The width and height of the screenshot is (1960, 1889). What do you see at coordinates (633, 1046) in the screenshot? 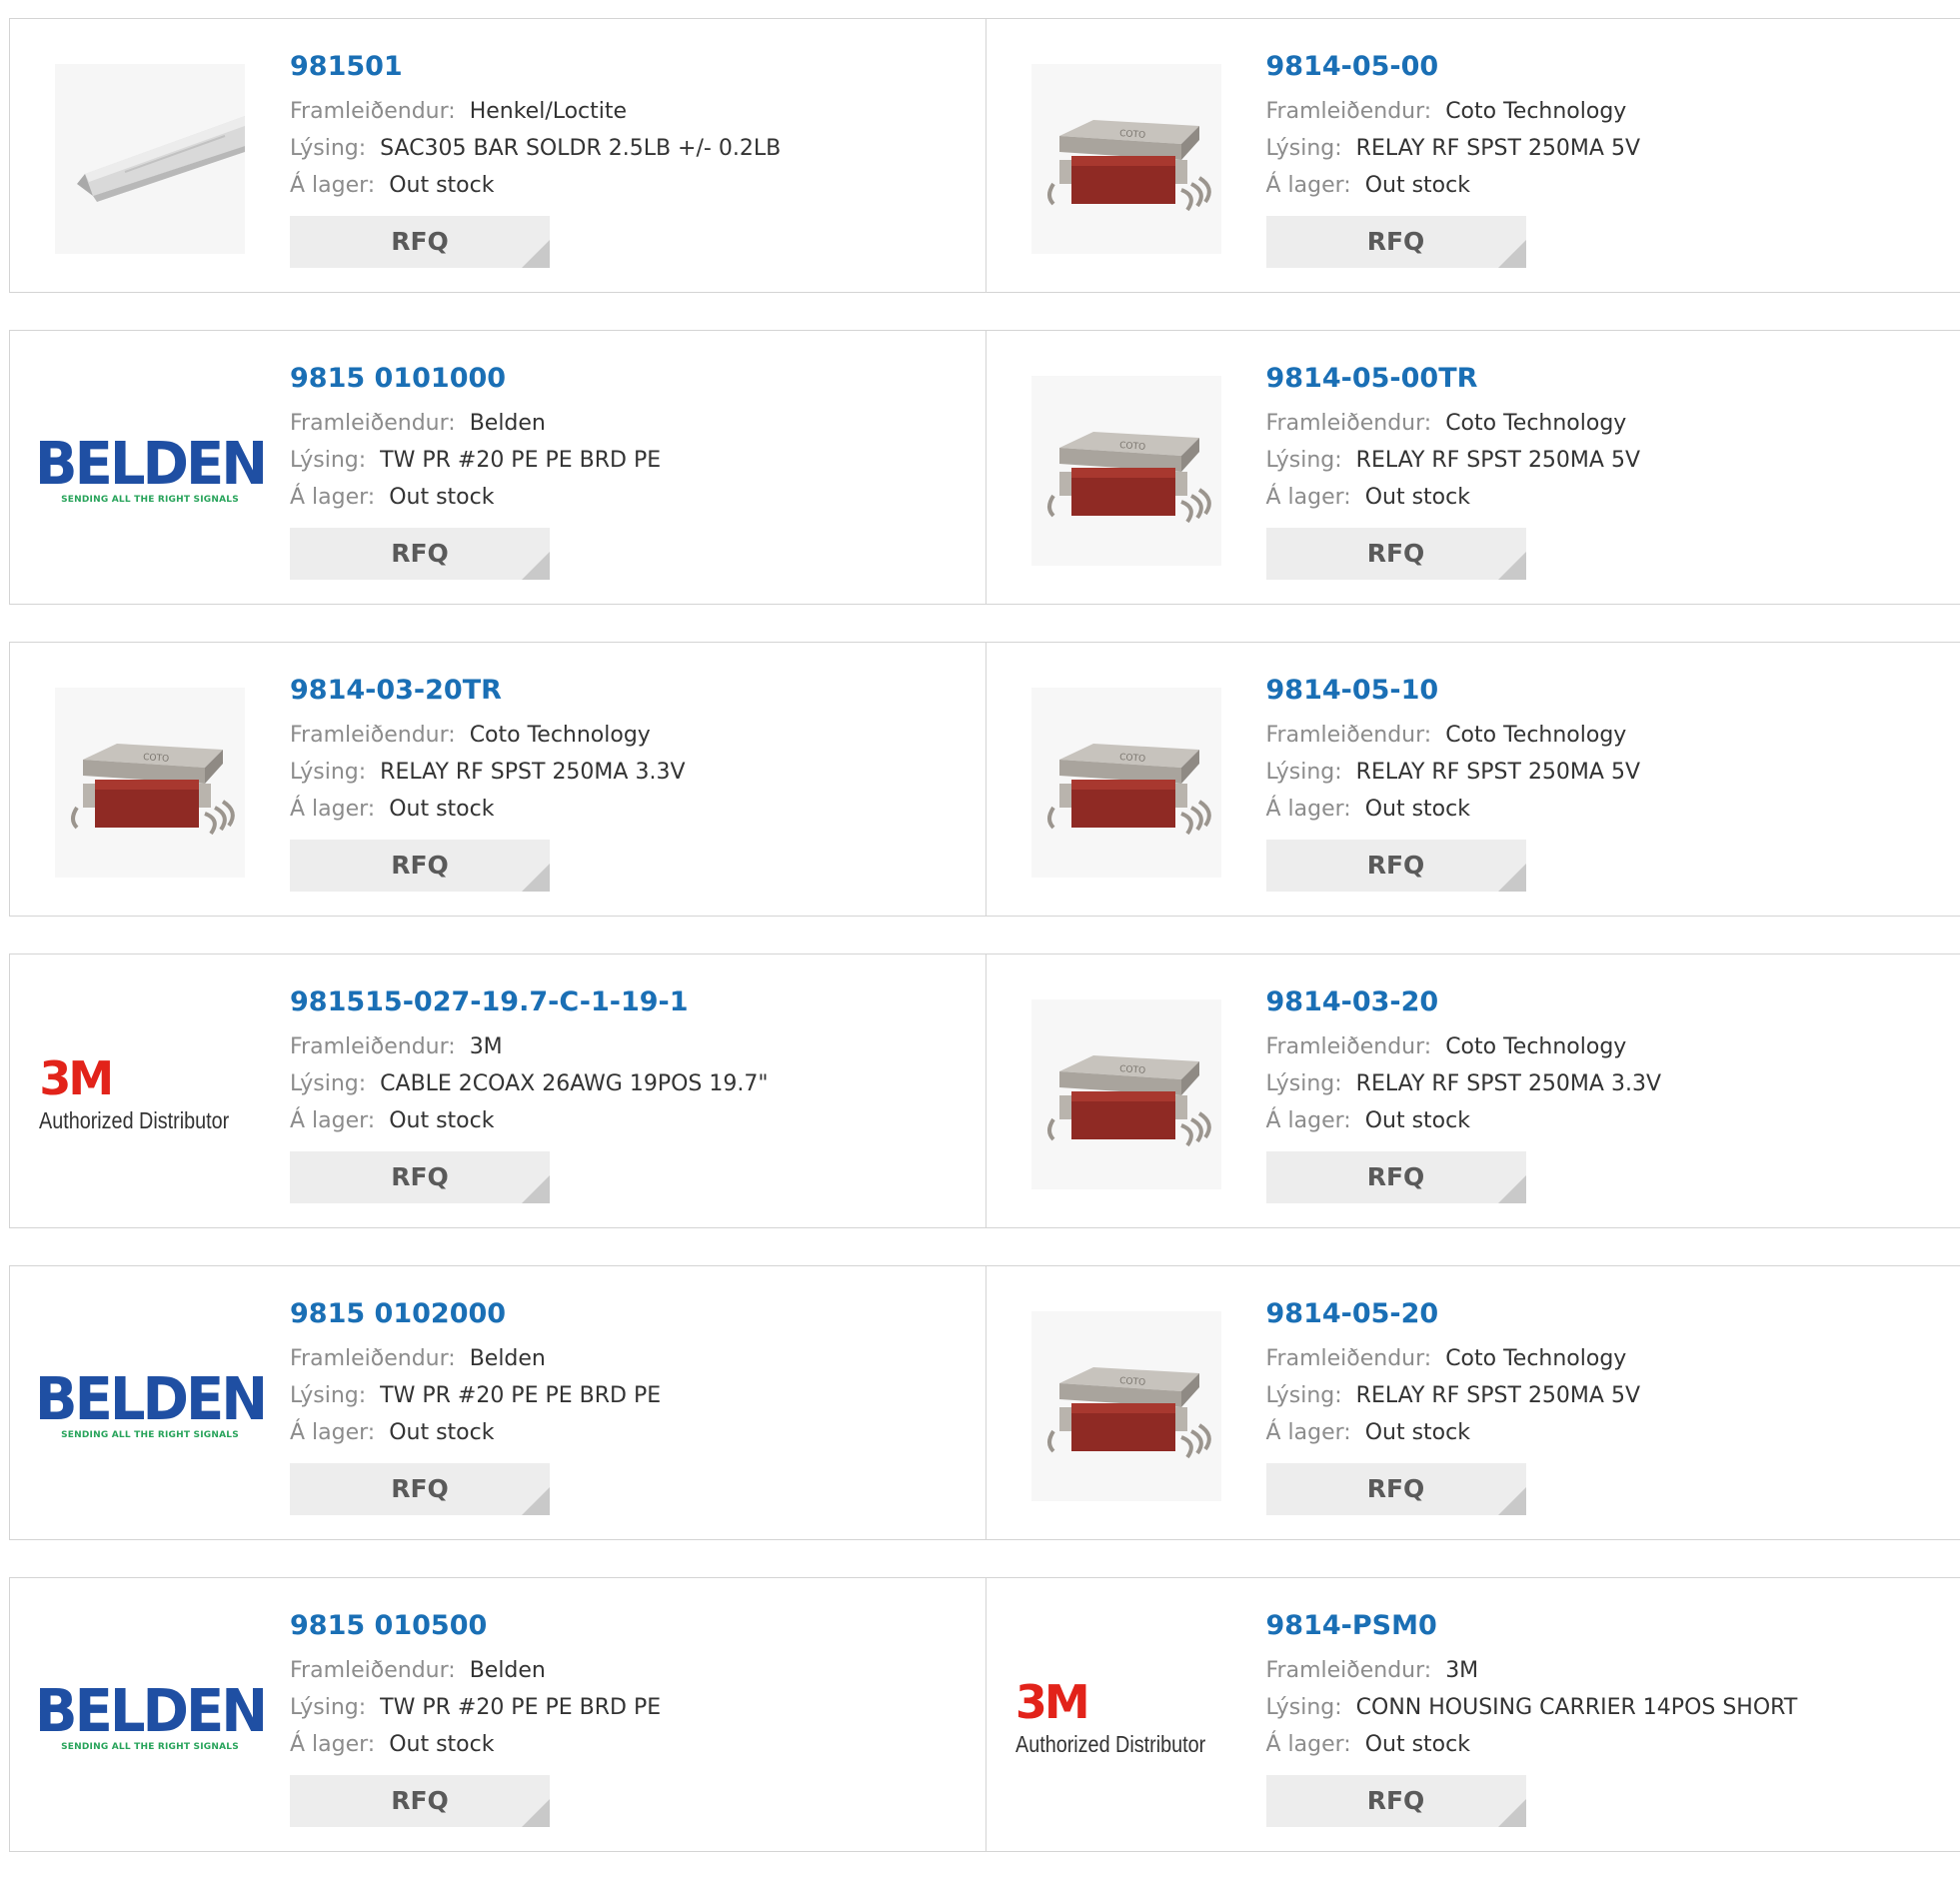
I see `manufacturer-line: Framleiðendur:3M` at bounding box center [633, 1046].